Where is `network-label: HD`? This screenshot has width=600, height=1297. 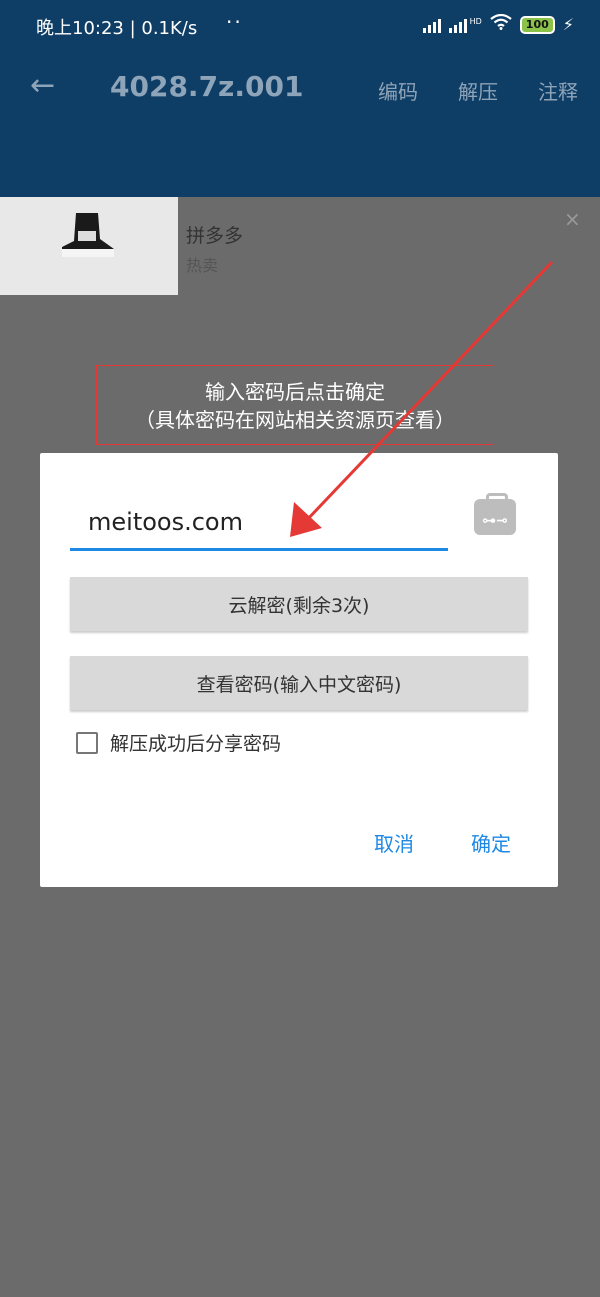 network-label: HD is located at coordinates (475, 21).